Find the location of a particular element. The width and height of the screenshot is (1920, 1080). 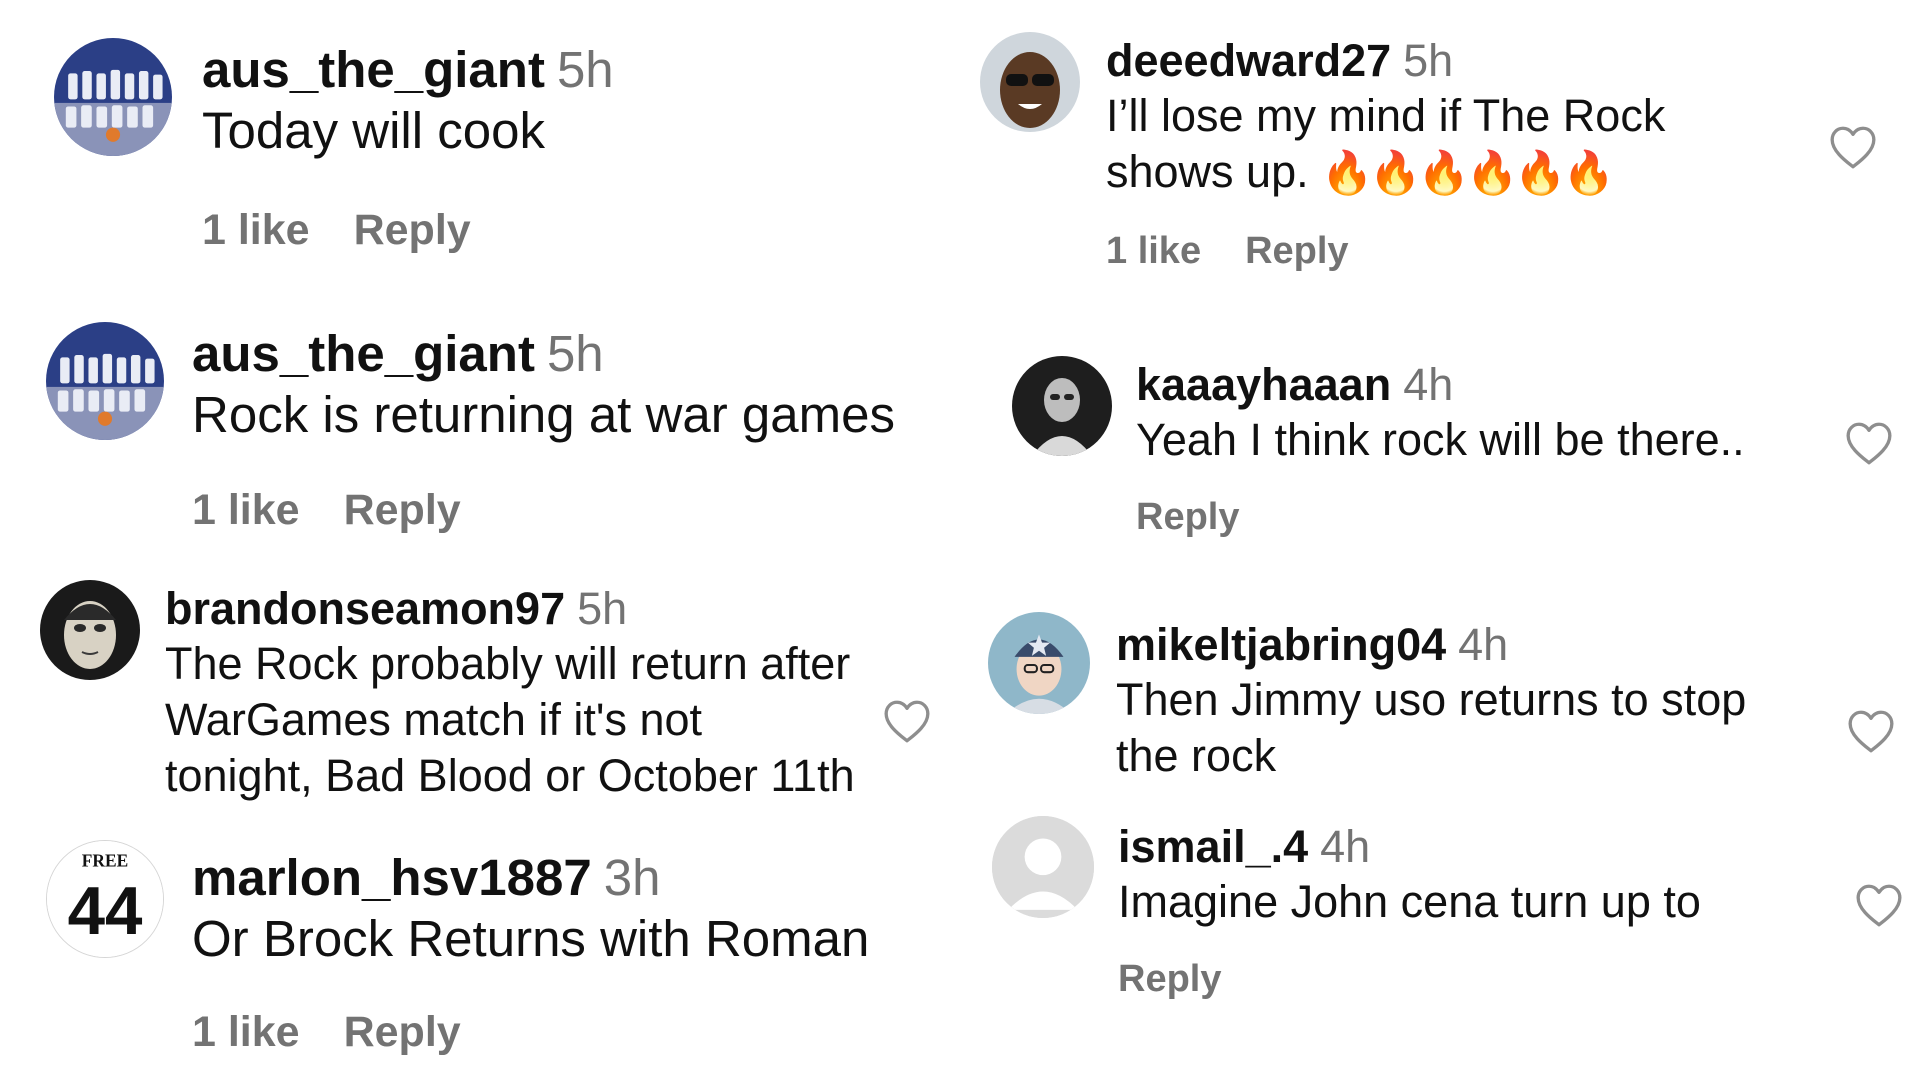

comment-text: tonight, Bad Blood or October 11th is located at coordinates (510, 775).